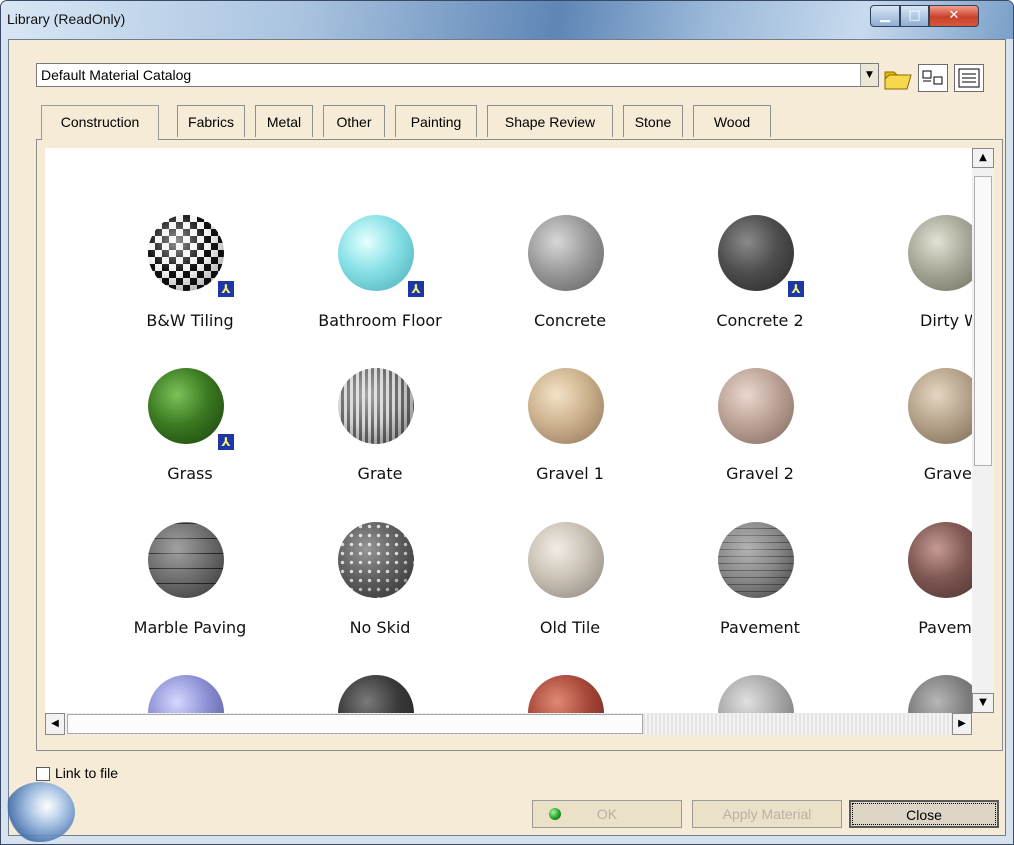 The height and width of the screenshot is (845, 1014). What do you see at coordinates (457, 75) in the screenshot?
I see `catalog-dropdown: Default Material Catalog ▼` at bounding box center [457, 75].